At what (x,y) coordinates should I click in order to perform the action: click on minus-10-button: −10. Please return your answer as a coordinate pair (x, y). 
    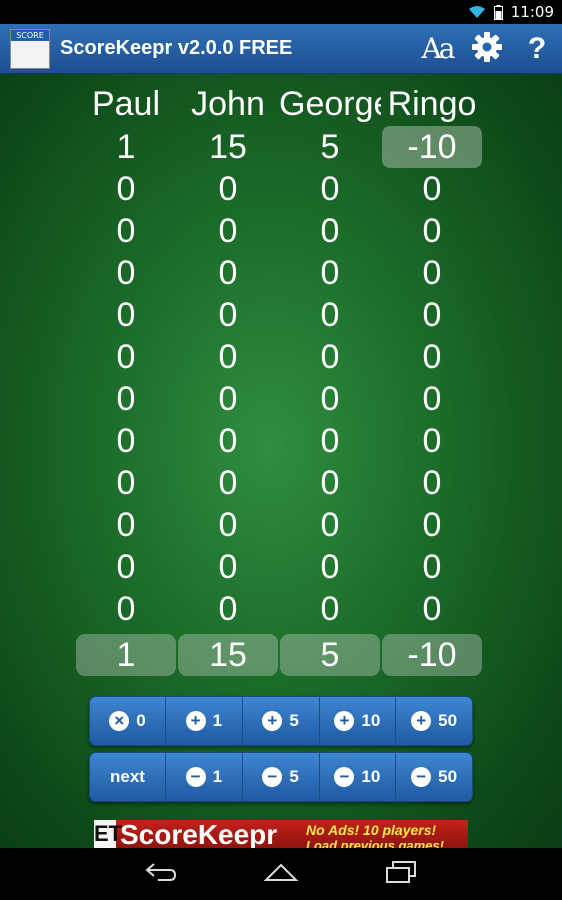
    Looking at the image, I should click on (358, 777).